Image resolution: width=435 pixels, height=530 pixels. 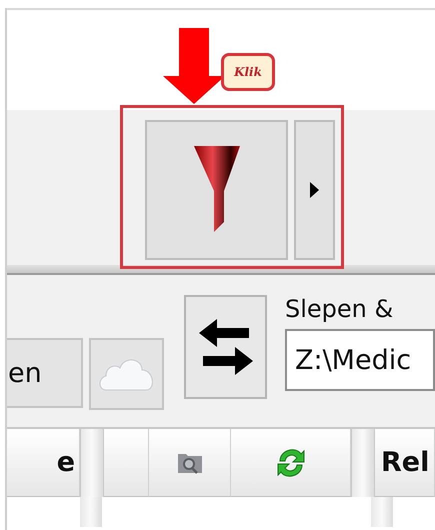 What do you see at coordinates (405, 463) in the screenshot?
I see `column-header: Rel` at bounding box center [405, 463].